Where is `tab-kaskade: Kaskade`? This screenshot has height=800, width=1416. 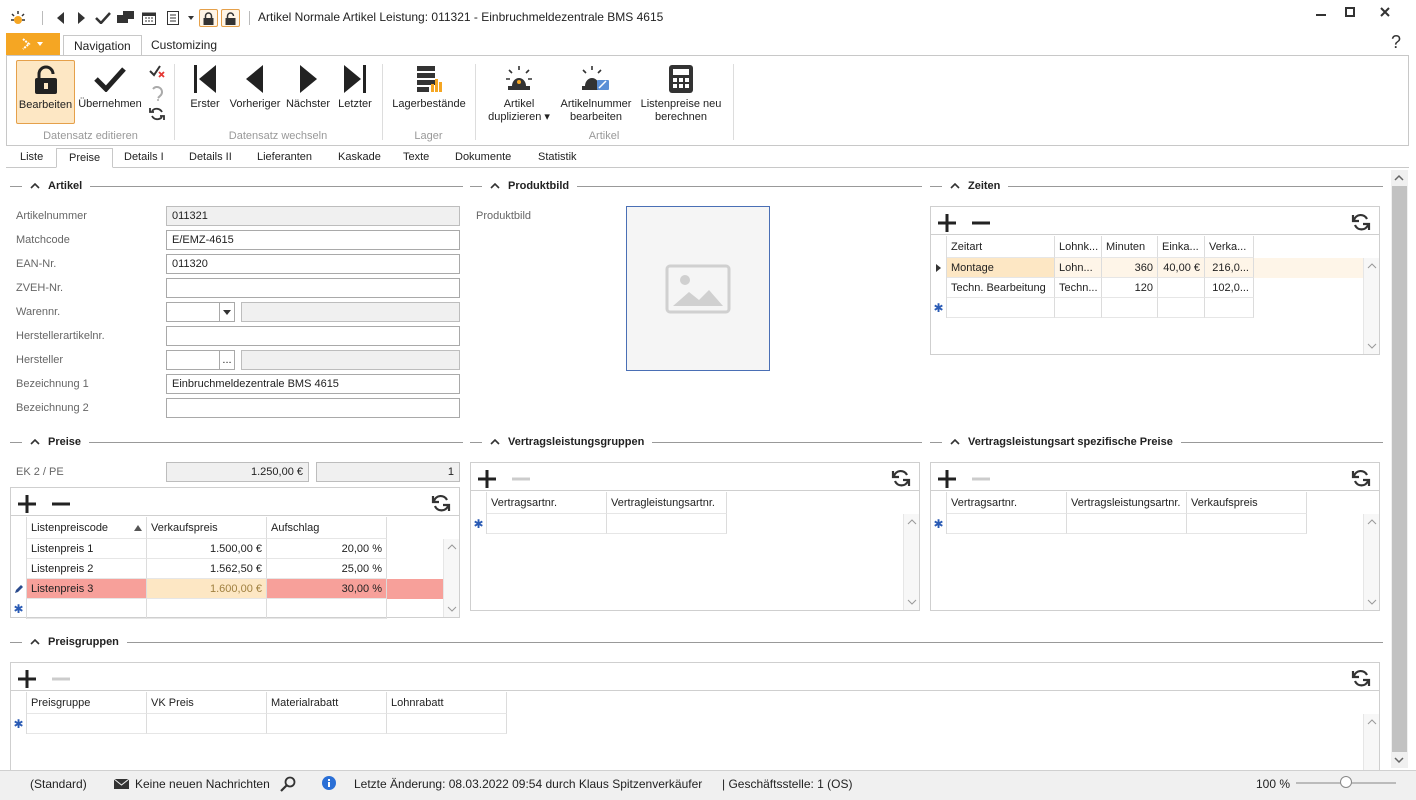 tab-kaskade: Kaskade is located at coordinates (359, 158).